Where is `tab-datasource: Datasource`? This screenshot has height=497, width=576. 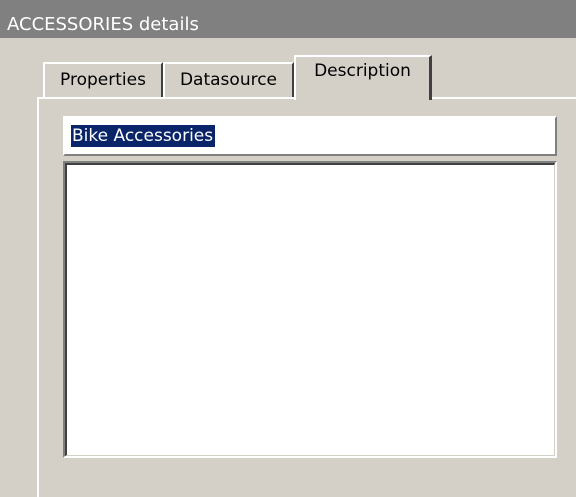 tab-datasource: Datasource is located at coordinates (228, 79).